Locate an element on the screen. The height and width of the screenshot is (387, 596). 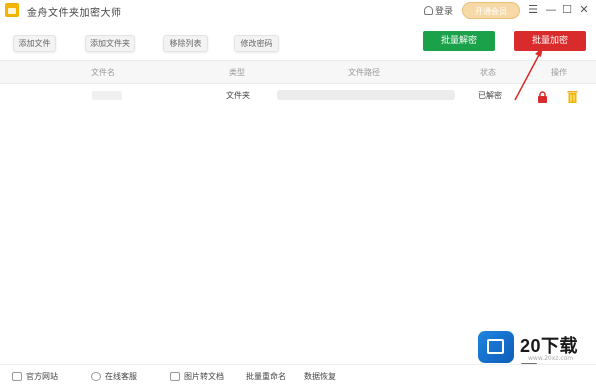
footer-label: 数据恢复 is located at coordinates (320, 376).